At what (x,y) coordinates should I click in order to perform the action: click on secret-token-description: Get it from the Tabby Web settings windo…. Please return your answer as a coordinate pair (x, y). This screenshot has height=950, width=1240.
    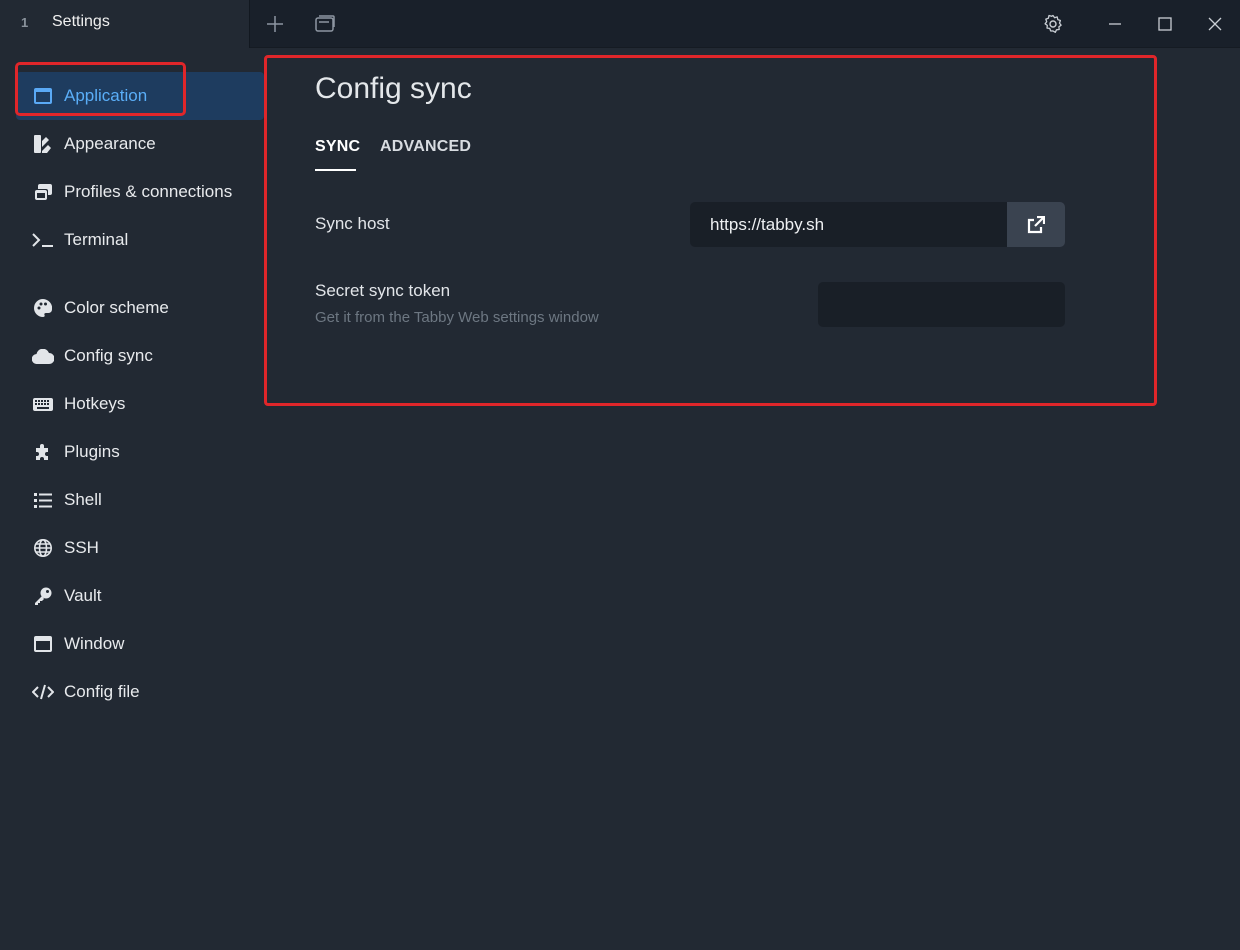
    Looking at the image, I should click on (457, 317).